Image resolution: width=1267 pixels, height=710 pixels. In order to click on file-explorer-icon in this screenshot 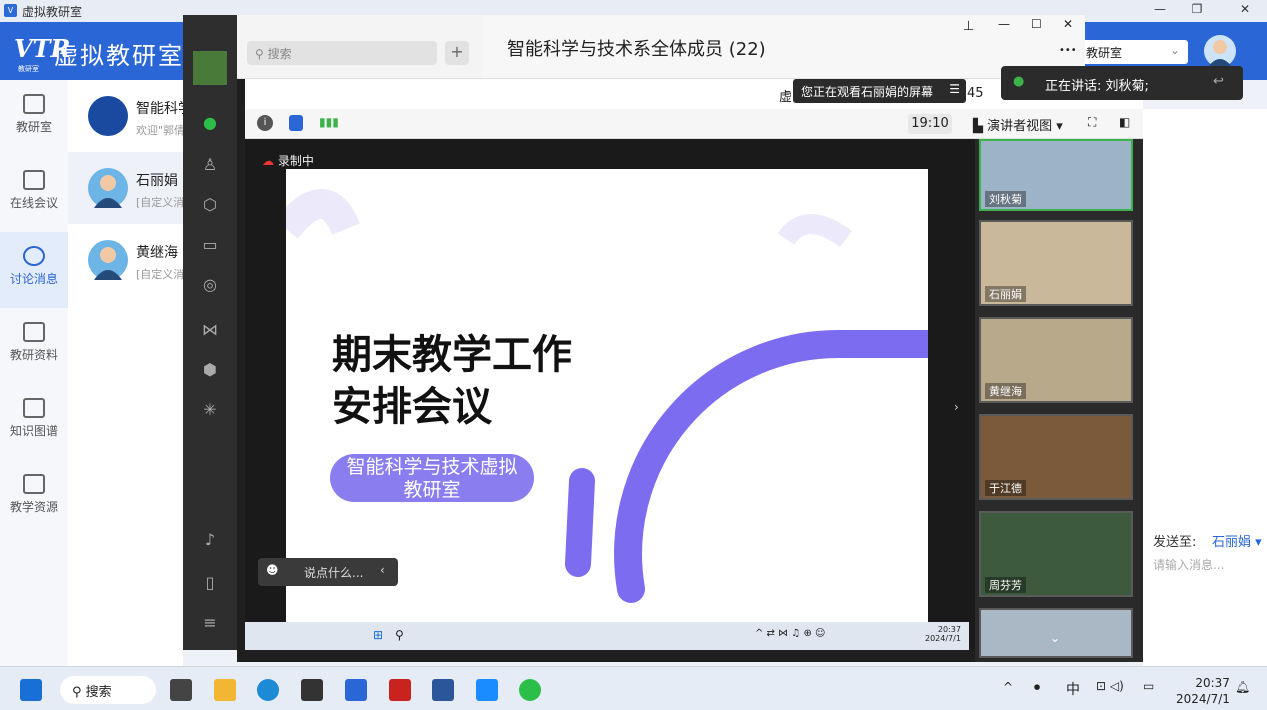, I will do `click(225, 690)`.